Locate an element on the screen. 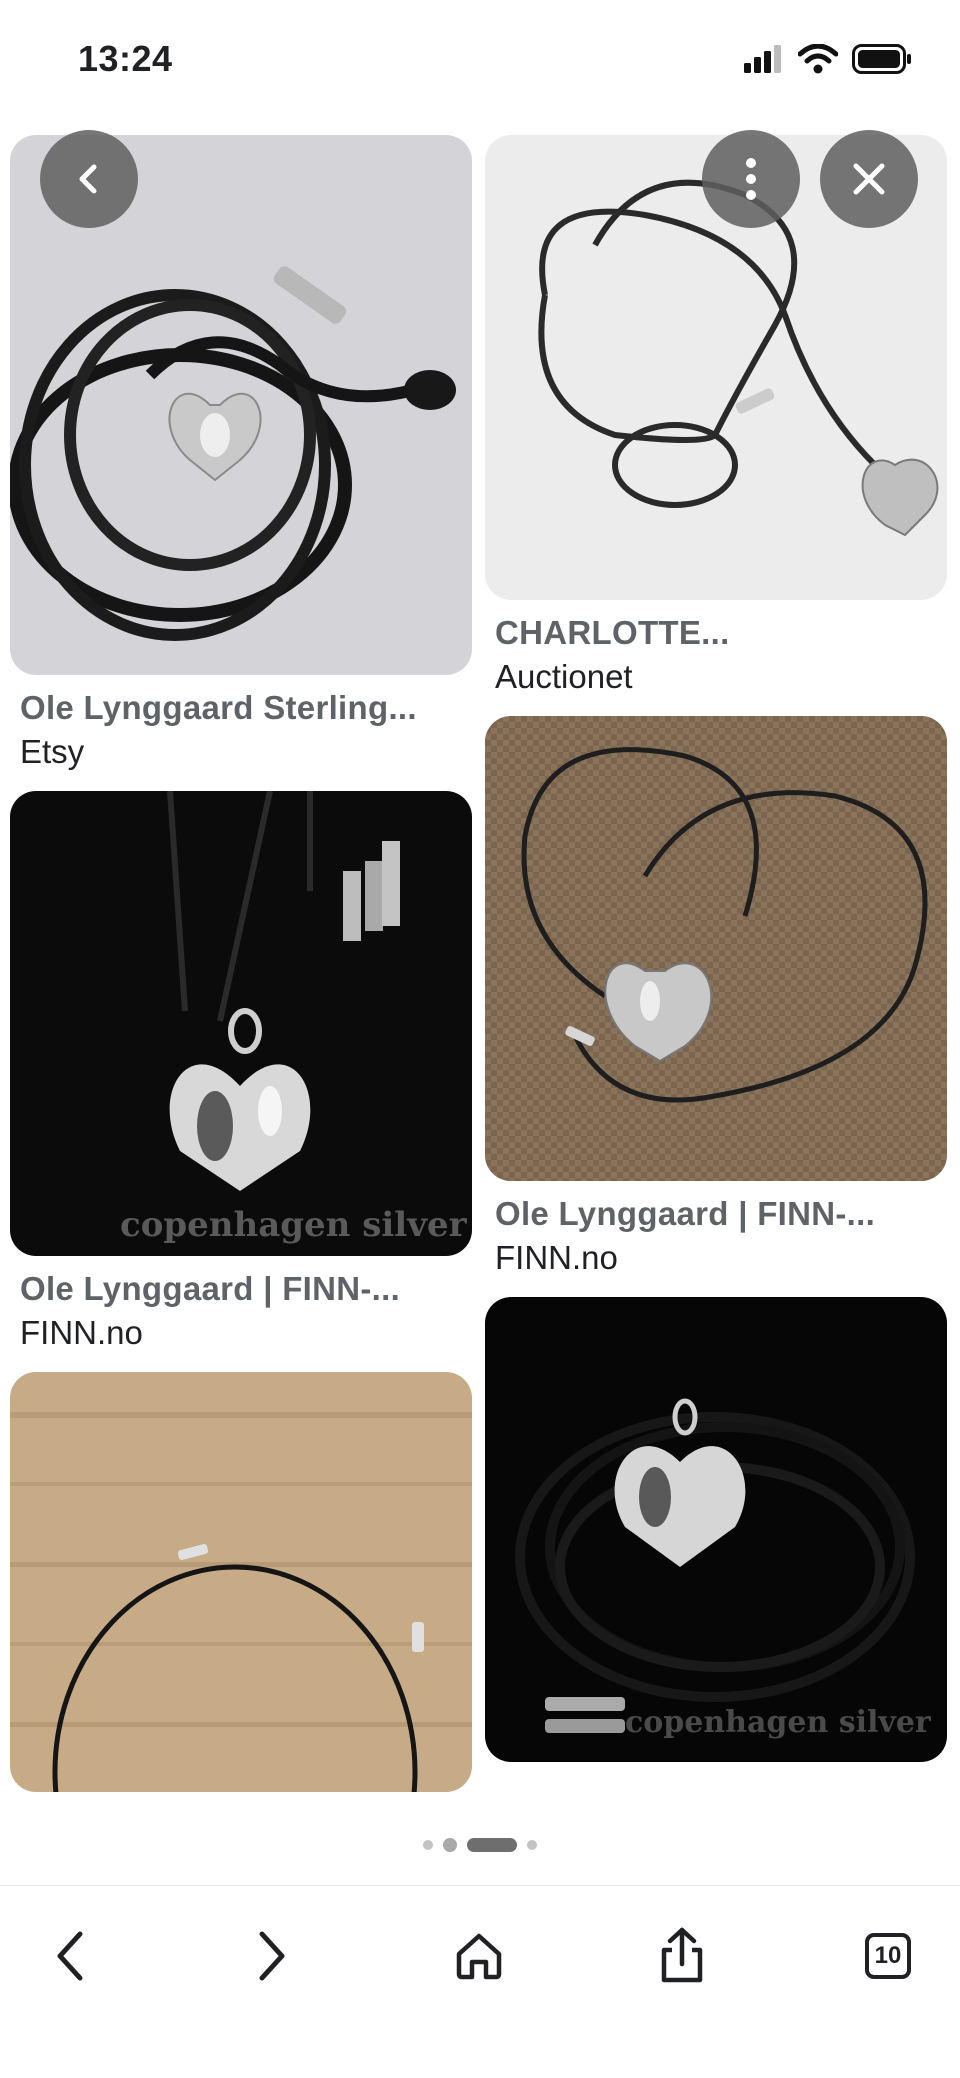 This screenshot has width=960, height=2078. share-icon is located at coordinates (682, 1955).